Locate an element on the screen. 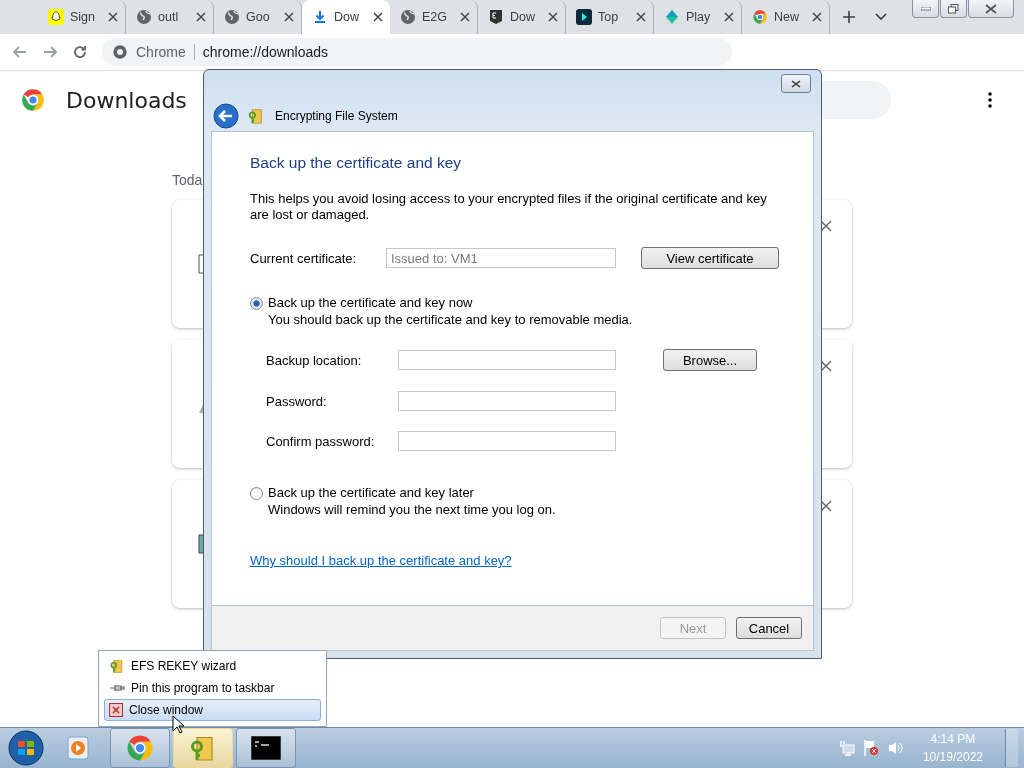  option-label: Back up the certificate and key now is located at coordinates (371, 302).